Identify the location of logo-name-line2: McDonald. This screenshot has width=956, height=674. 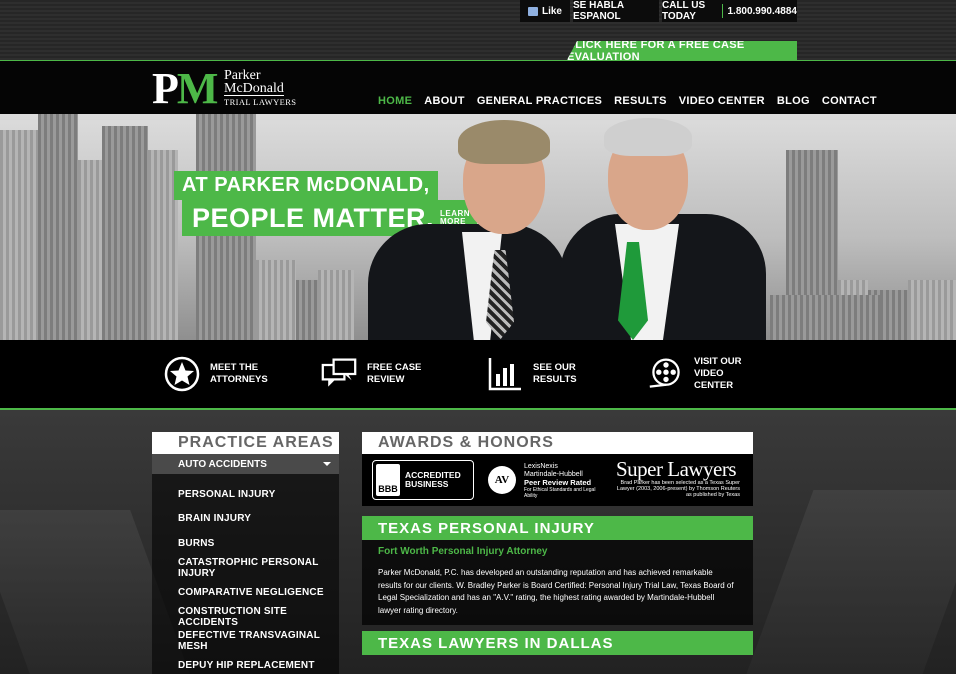
(254, 88).